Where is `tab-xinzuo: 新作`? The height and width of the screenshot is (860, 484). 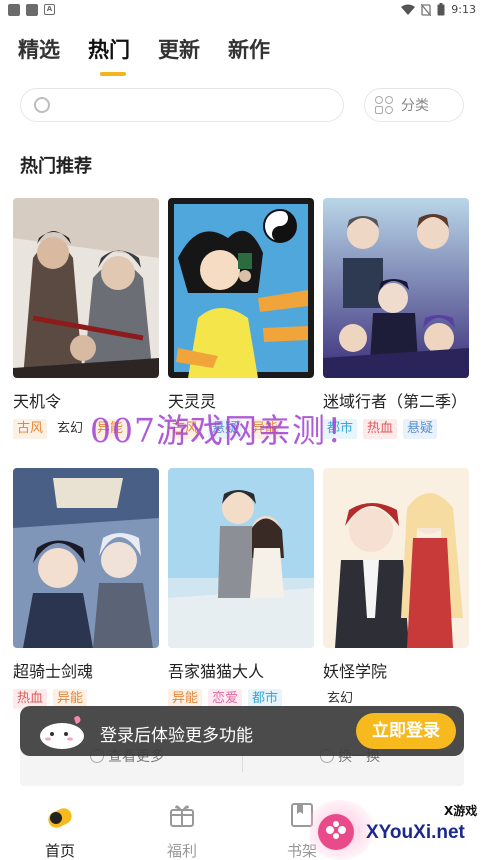 tab-xinzuo: 新作 is located at coordinates (249, 49).